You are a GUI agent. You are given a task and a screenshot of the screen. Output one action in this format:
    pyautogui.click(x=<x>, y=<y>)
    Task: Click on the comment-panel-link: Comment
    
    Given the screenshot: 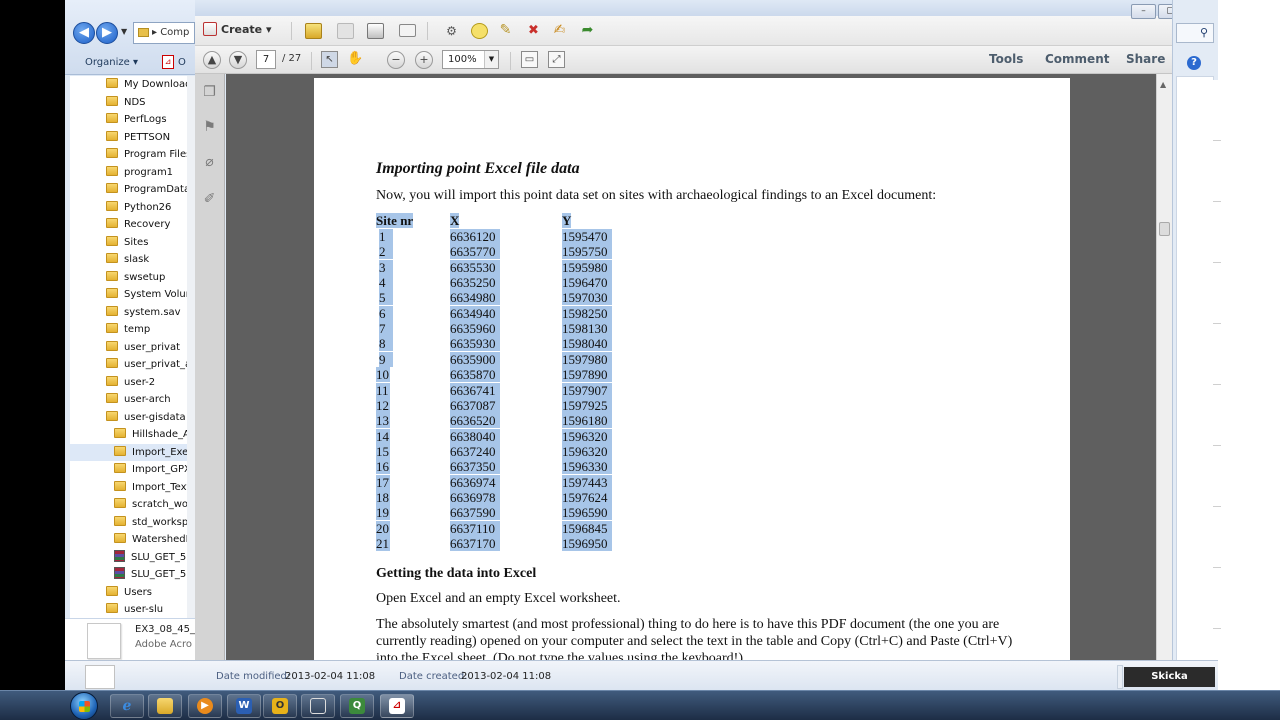 What is the action you would take?
    pyautogui.click(x=1077, y=59)
    